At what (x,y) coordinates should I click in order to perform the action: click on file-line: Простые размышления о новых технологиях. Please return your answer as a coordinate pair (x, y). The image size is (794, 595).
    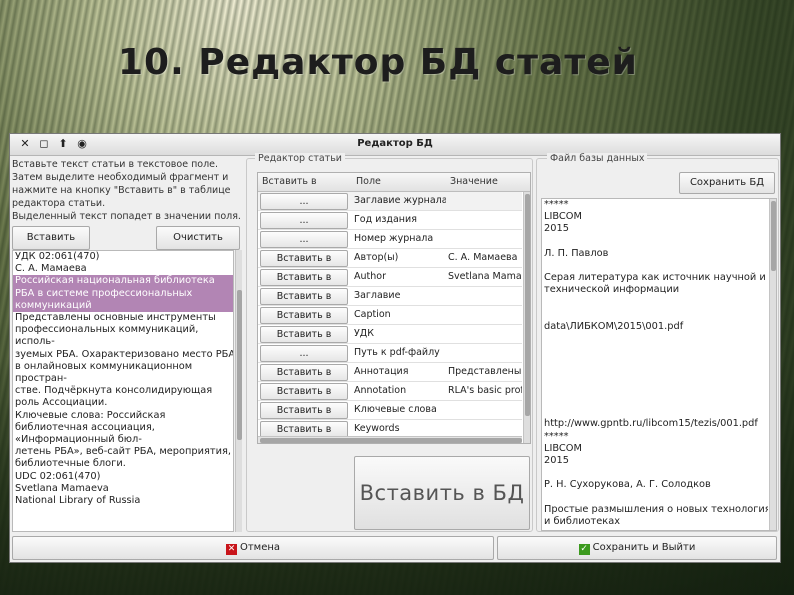
    Looking at the image, I should click on (656, 509).